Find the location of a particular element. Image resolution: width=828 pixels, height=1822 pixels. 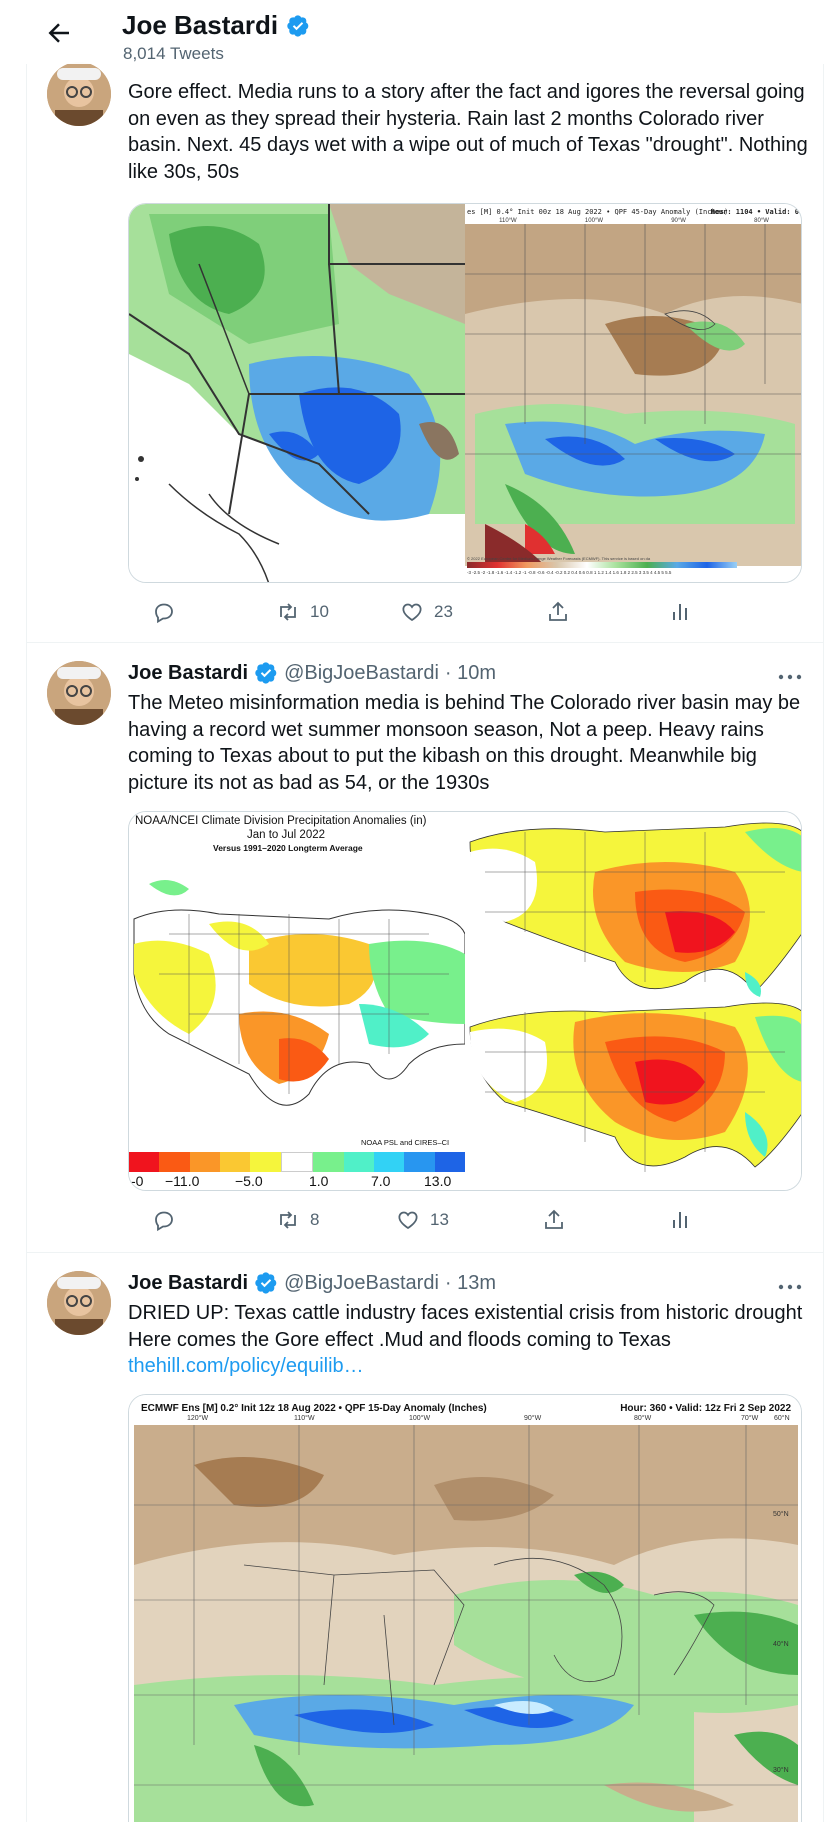

lat-label: 50°N is located at coordinates (781, 1514).